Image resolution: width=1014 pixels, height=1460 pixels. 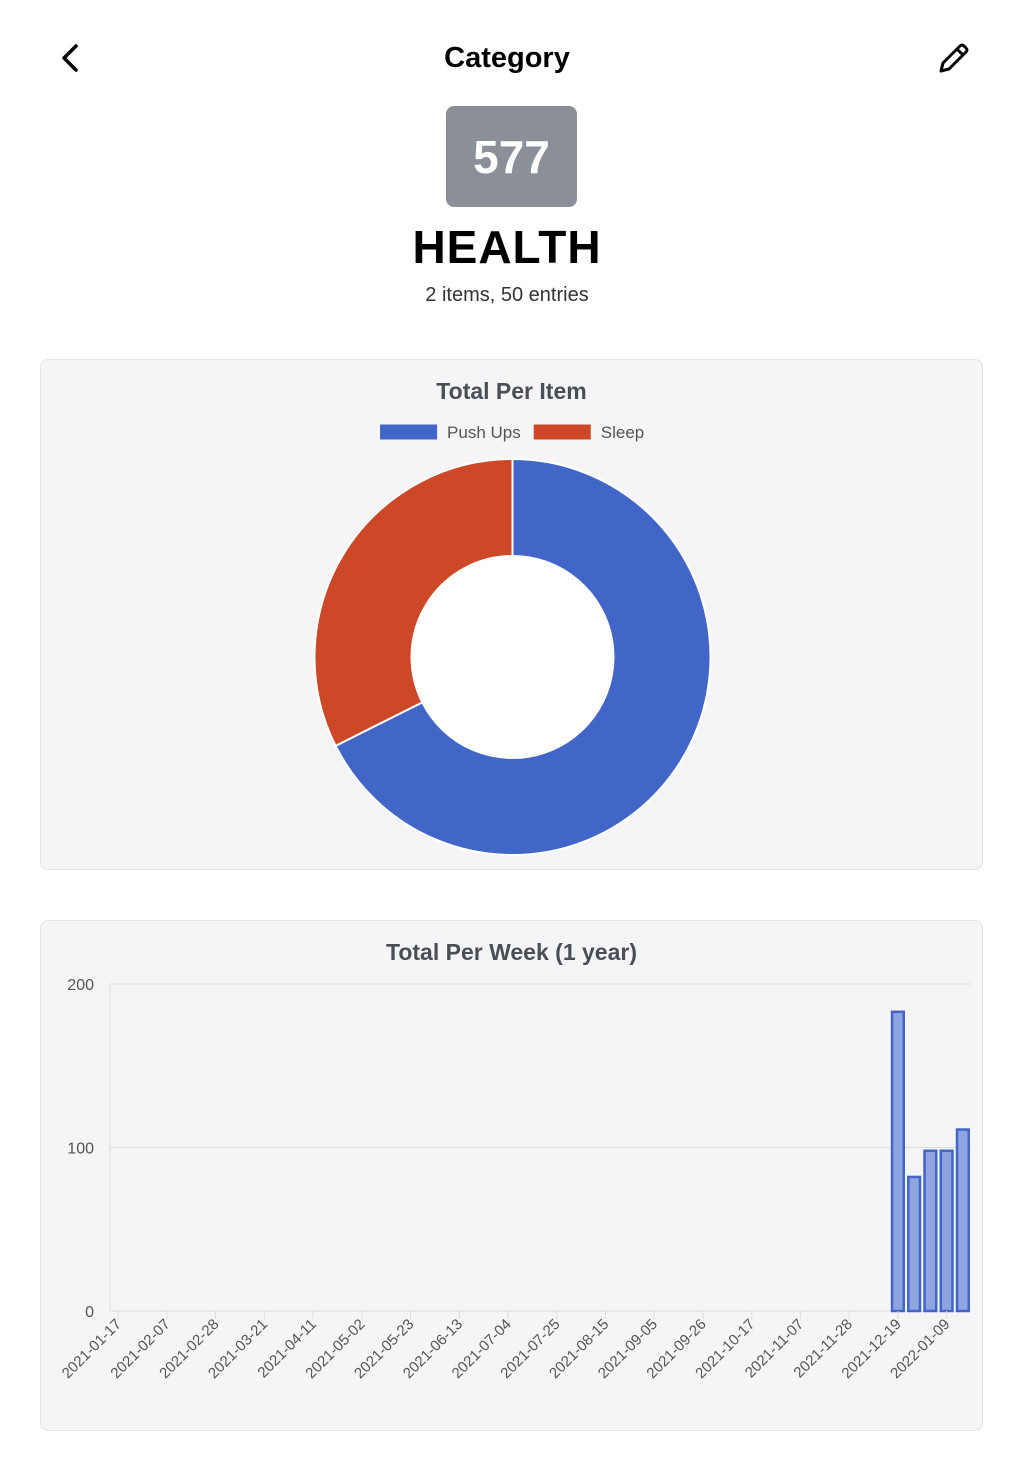 I want to click on donut-hole, so click(x=512, y=657).